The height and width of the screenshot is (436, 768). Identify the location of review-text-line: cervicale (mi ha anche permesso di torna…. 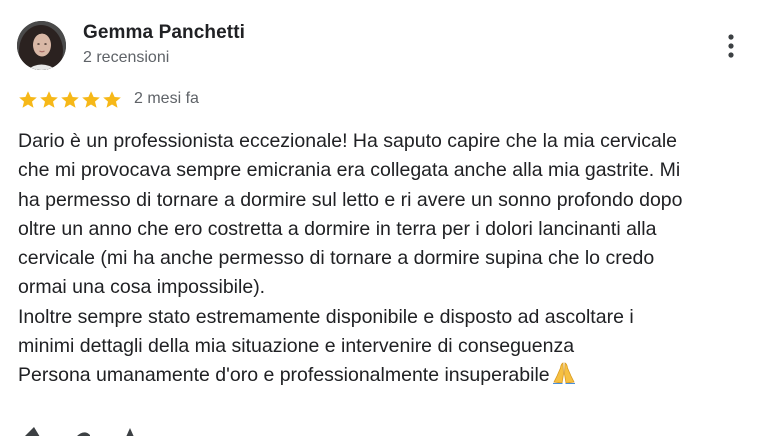
(336, 258).